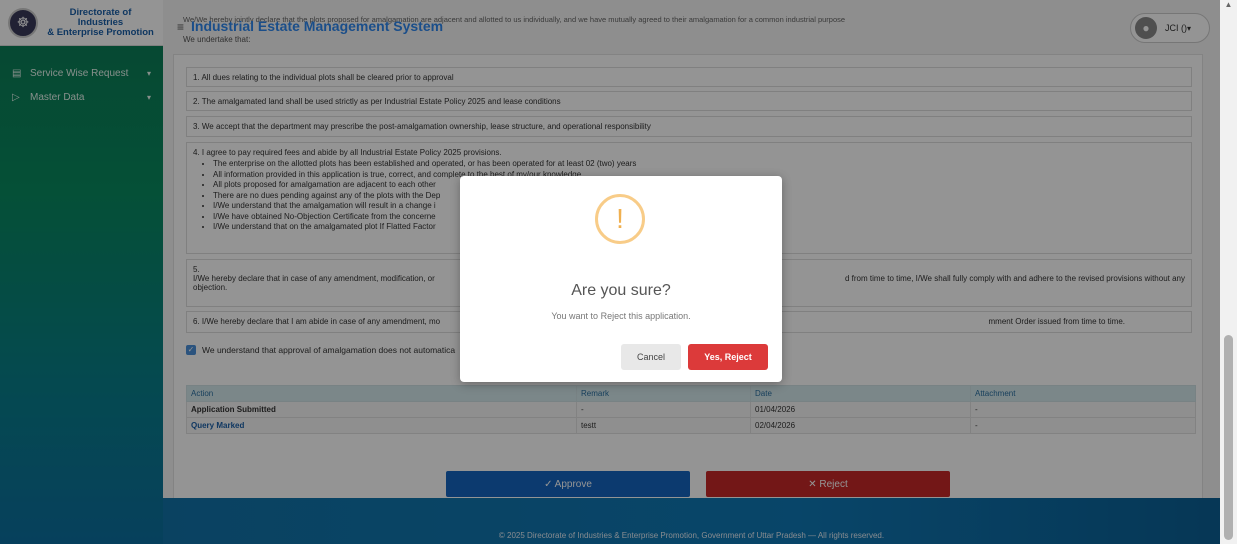 Image resolution: width=1237 pixels, height=544 pixels. I want to click on scrollbar-thumb, so click(1228, 437).